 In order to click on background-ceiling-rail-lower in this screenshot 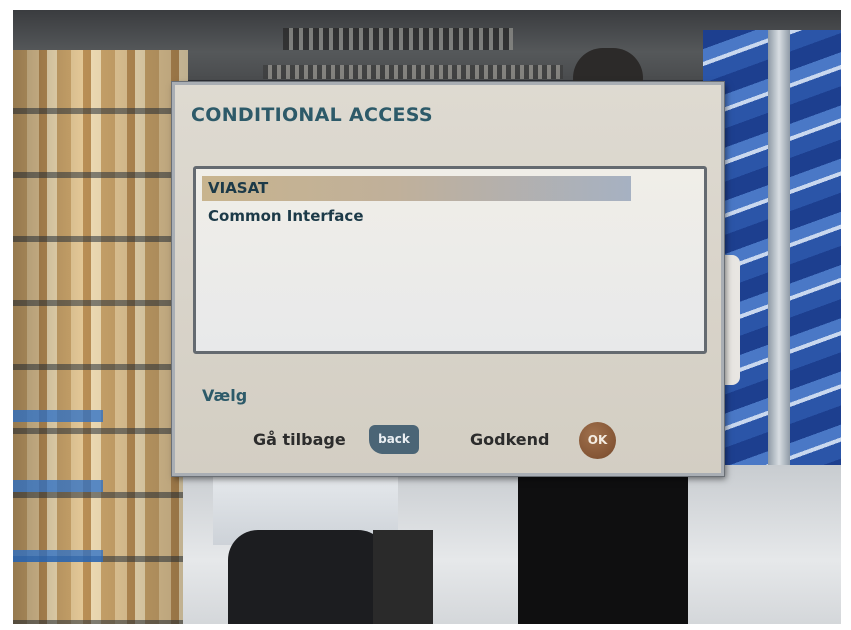, I will do `click(413, 72)`.